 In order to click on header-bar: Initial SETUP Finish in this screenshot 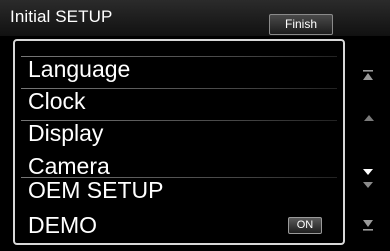, I will do `click(195, 18)`.